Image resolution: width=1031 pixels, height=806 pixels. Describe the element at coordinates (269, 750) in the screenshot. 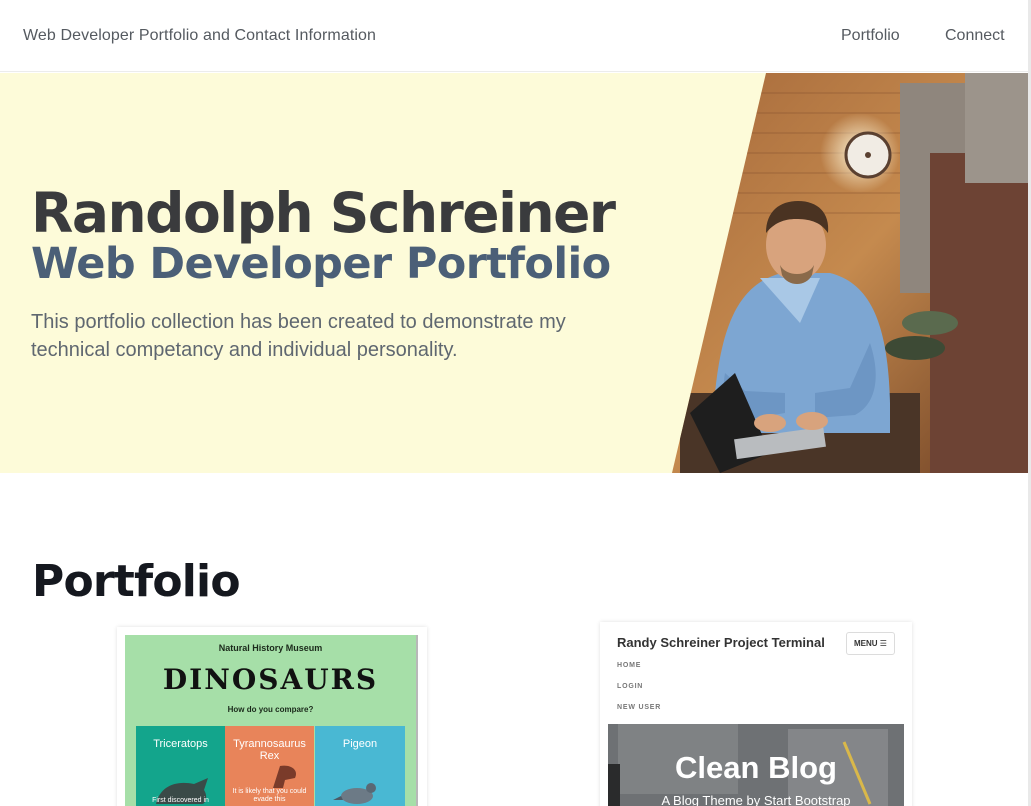

I see `trex-label: Tyrannosaurus Rex` at that location.